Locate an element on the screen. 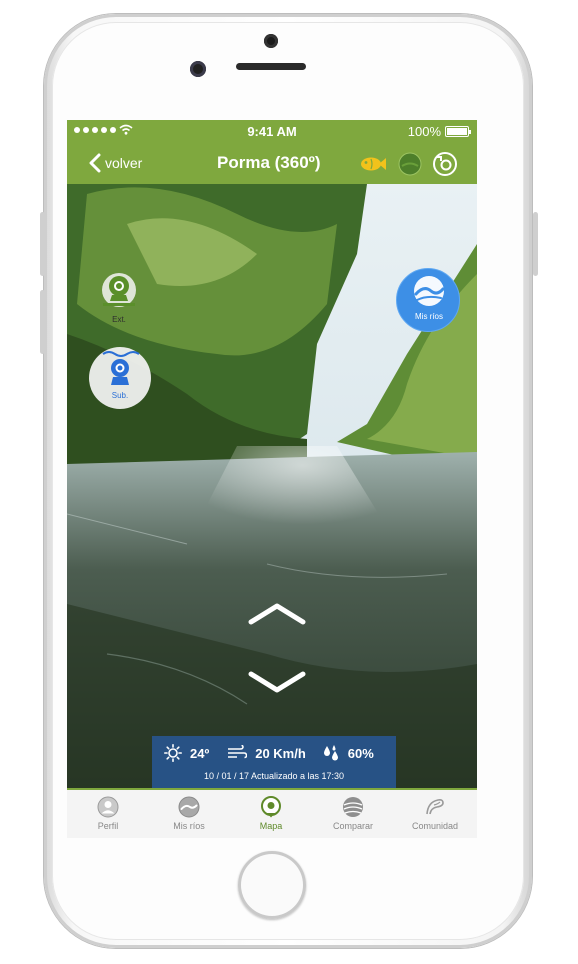 This screenshot has height=964, width=578. earpiece-speaker is located at coordinates (271, 66).